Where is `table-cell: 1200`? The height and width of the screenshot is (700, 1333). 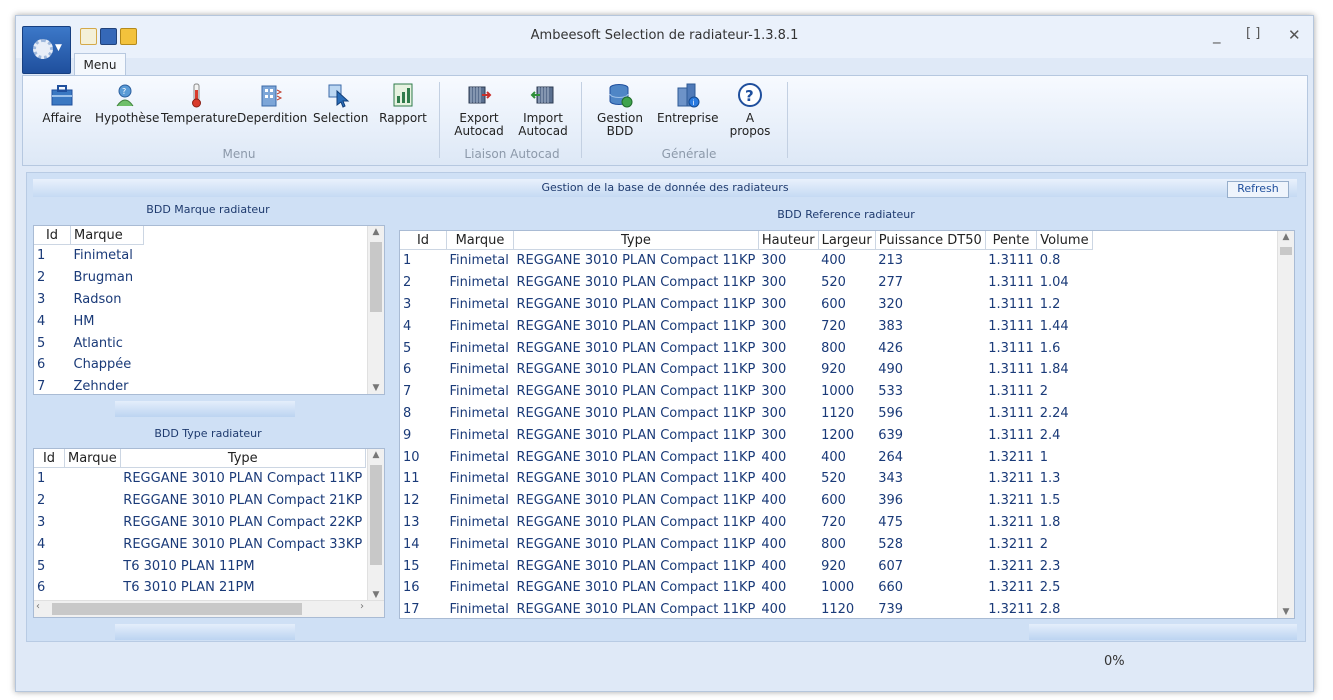 table-cell: 1200 is located at coordinates (846, 435).